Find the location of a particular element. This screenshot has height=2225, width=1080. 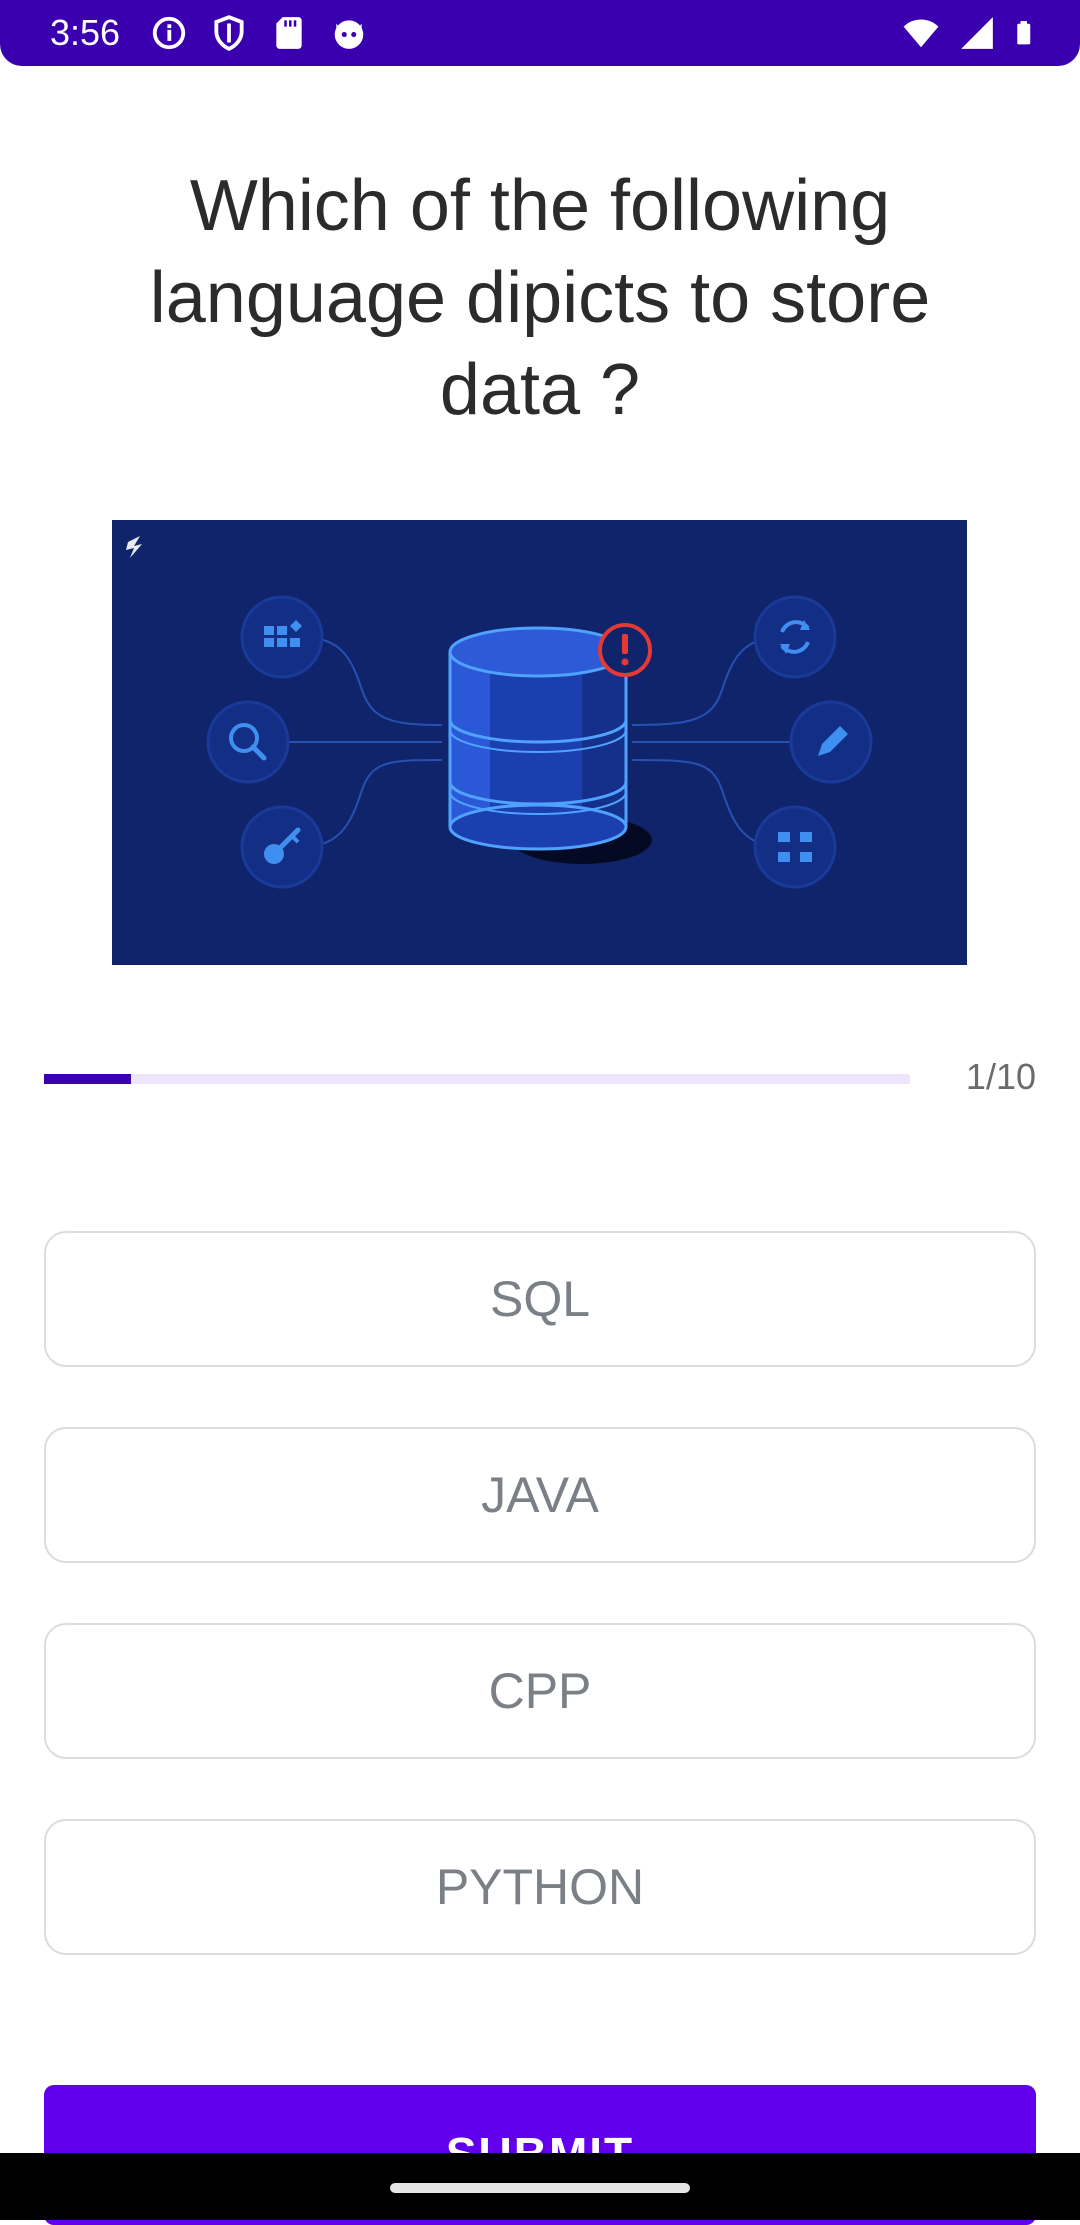

navigation-bar is located at coordinates (540, 2186).